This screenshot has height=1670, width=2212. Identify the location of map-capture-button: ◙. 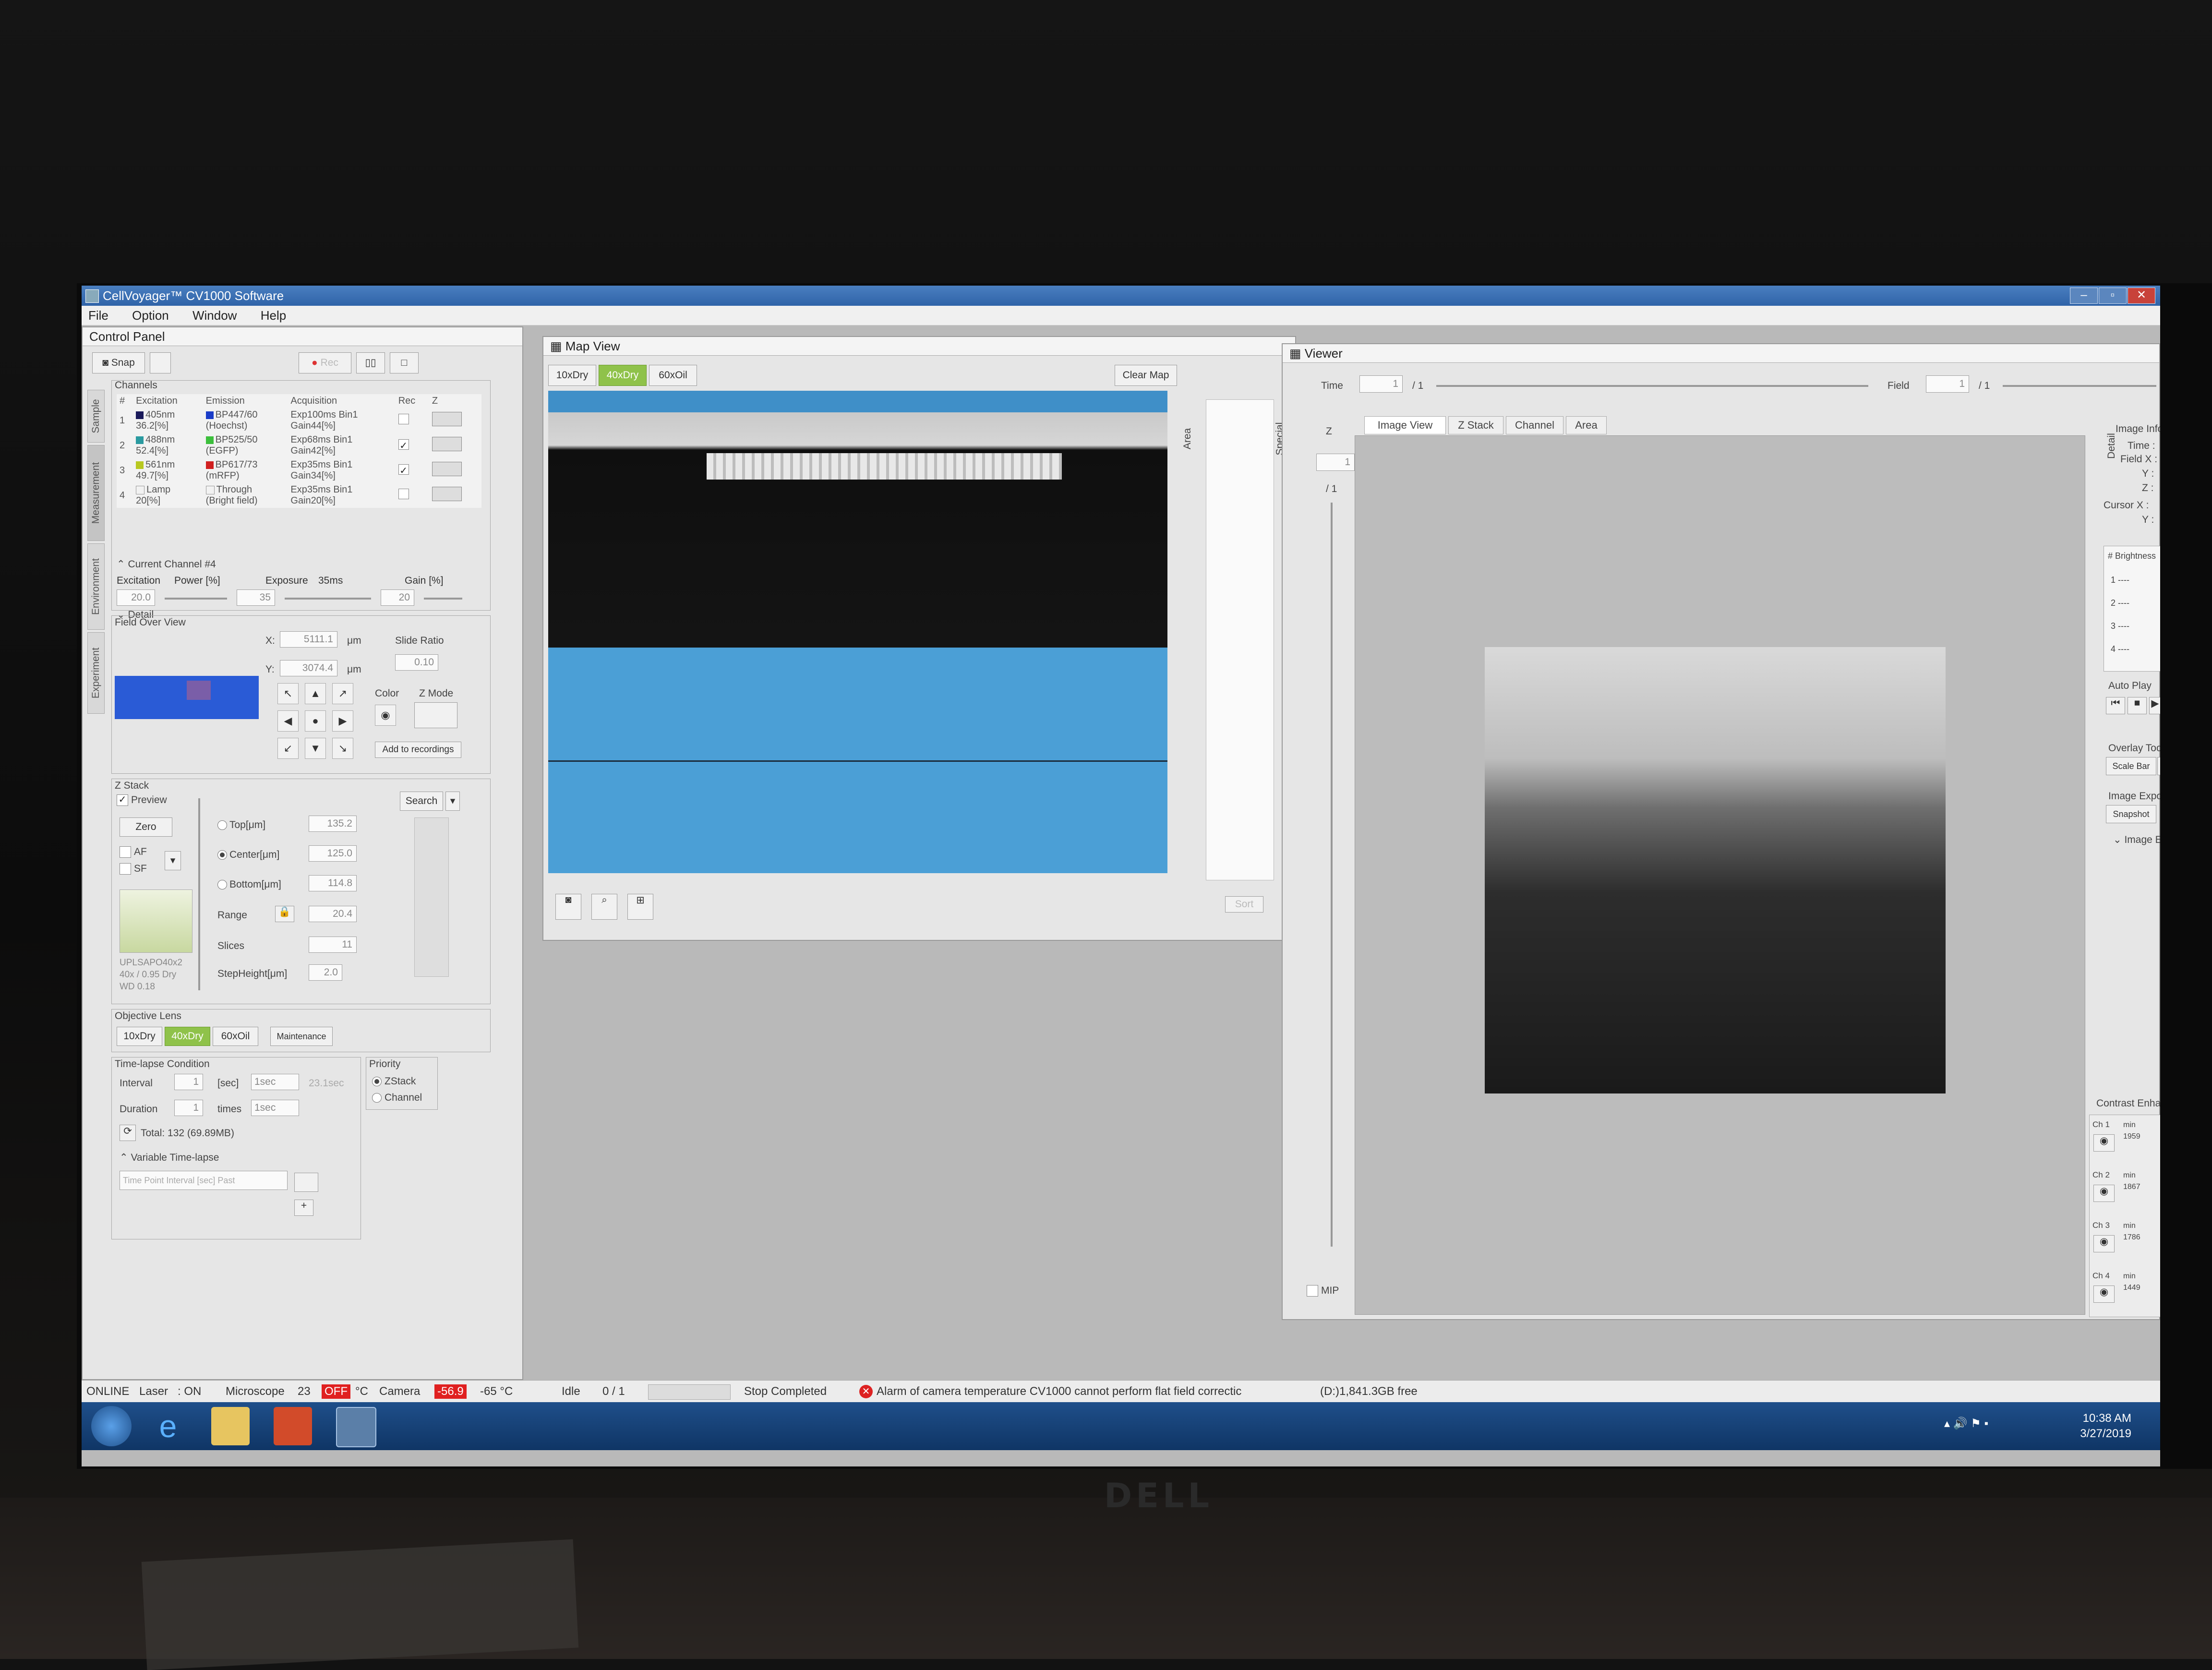
(568, 907).